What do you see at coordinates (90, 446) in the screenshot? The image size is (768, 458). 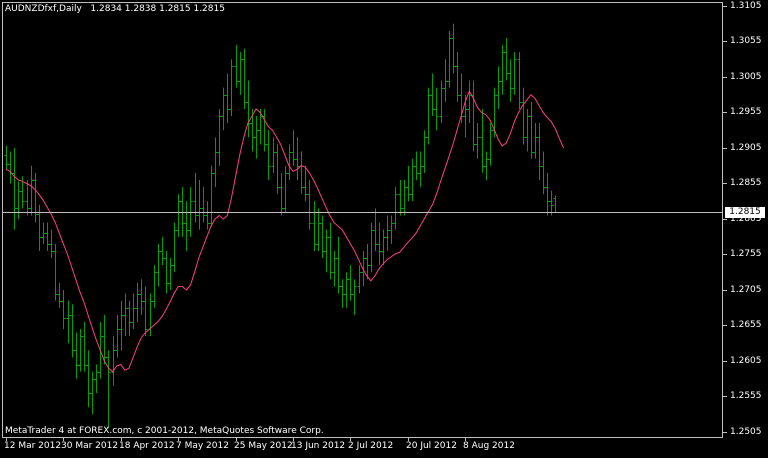 I see `date-tick-label: 30 Mar 2012` at bounding box center [90, 446].